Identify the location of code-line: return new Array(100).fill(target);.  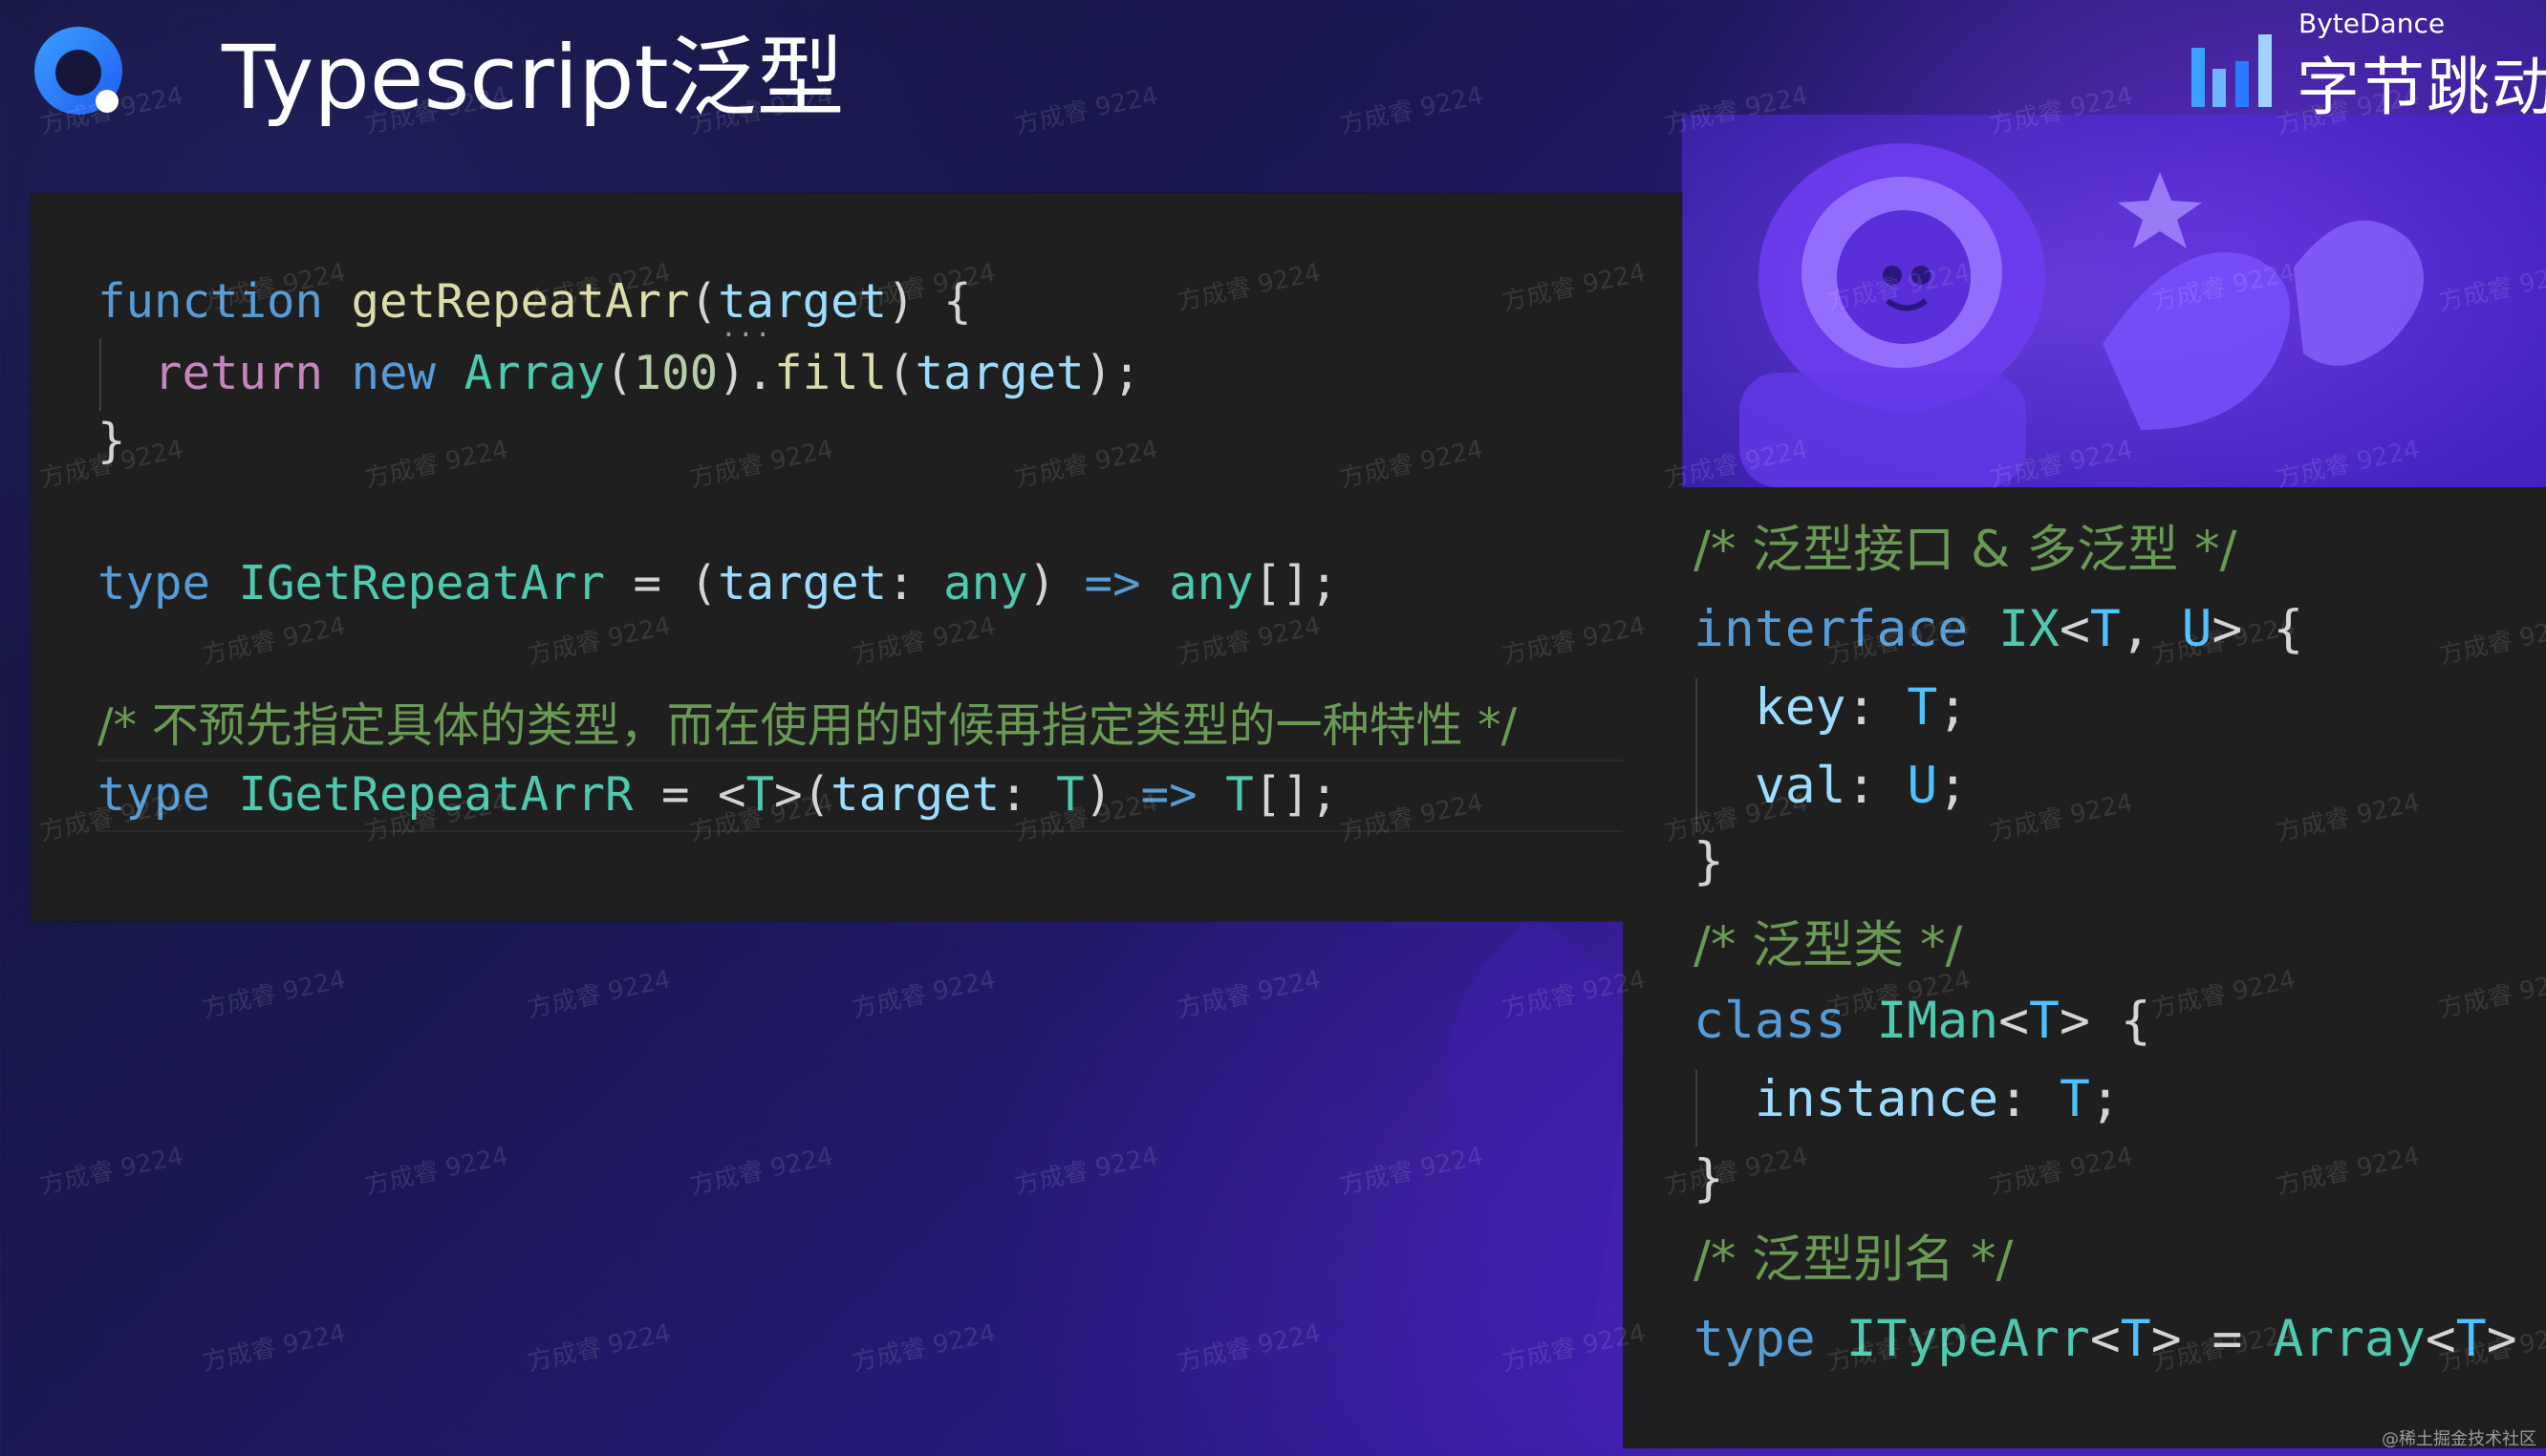
(619, 374).